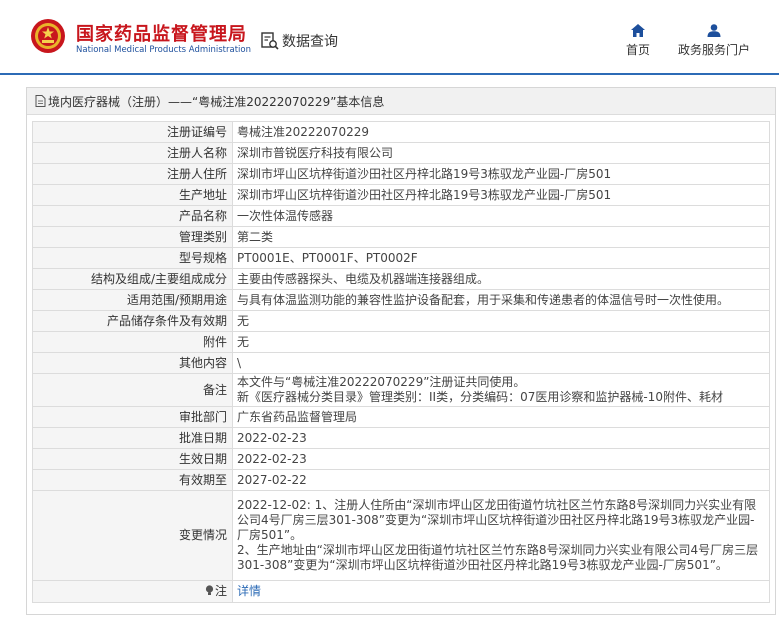  Describe the element at coordinates (132, 342) in the screenshot. I see `field-label: 附件` at that location.